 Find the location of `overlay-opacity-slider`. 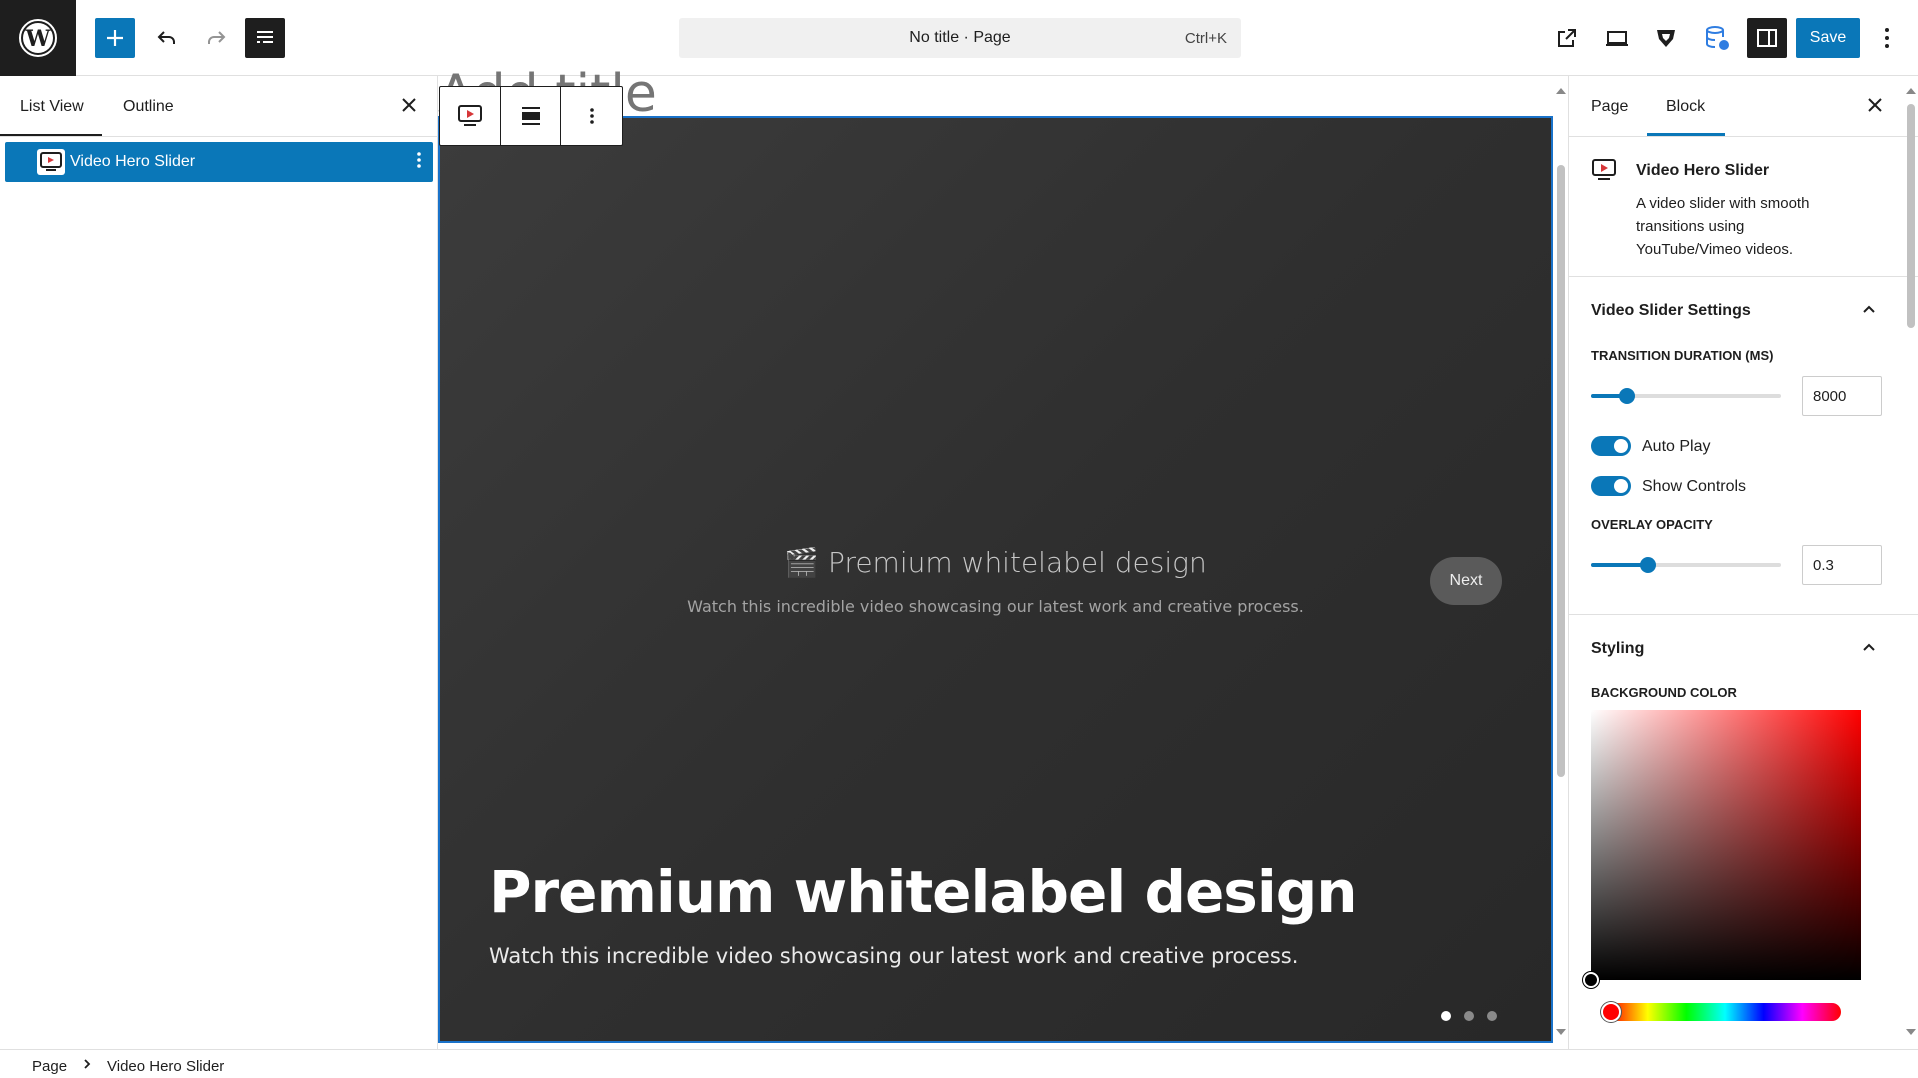

overlay-opacity-slider is located at coordinates (1686, 565).